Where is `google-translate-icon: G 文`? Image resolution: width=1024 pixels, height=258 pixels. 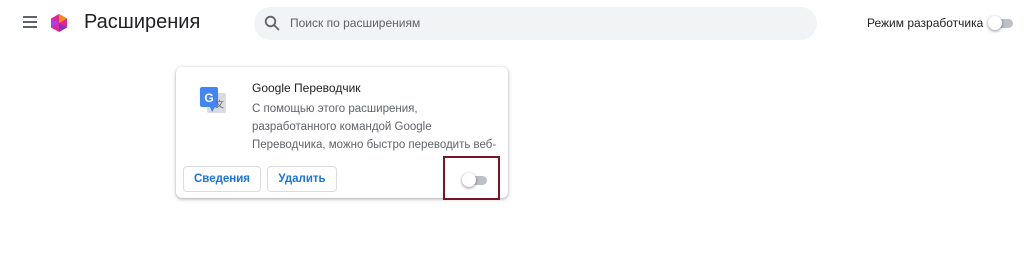
google-translate-icon: G 文 is located at coordinates (213, 100).